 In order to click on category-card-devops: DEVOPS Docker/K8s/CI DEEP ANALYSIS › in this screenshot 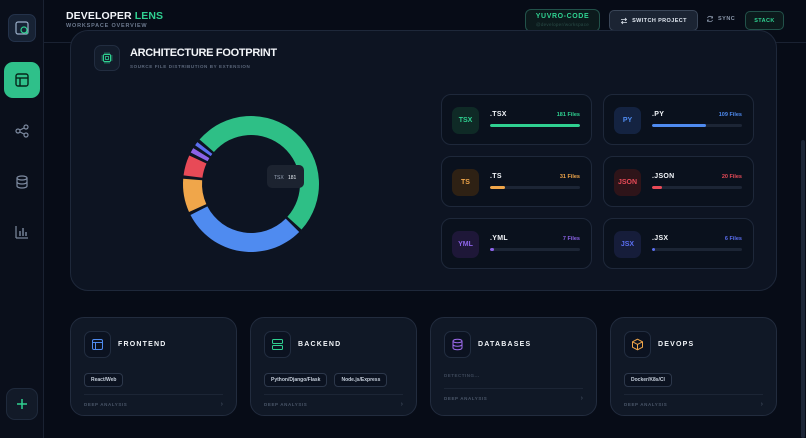, I will do `click(693, 366)`.